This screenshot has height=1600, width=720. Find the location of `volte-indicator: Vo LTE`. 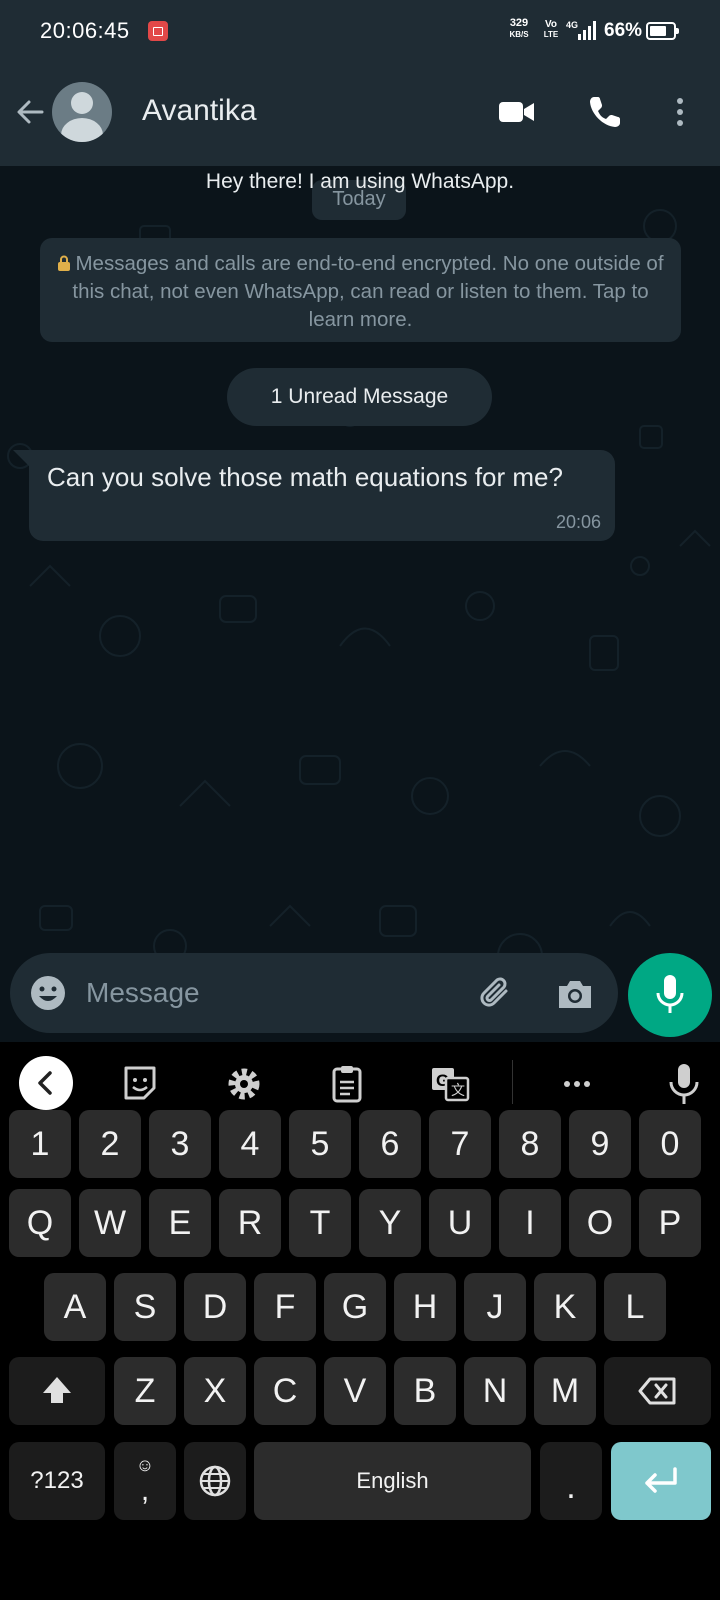

volte-indicator: Vo LTE is located at coordinates (551, 29).